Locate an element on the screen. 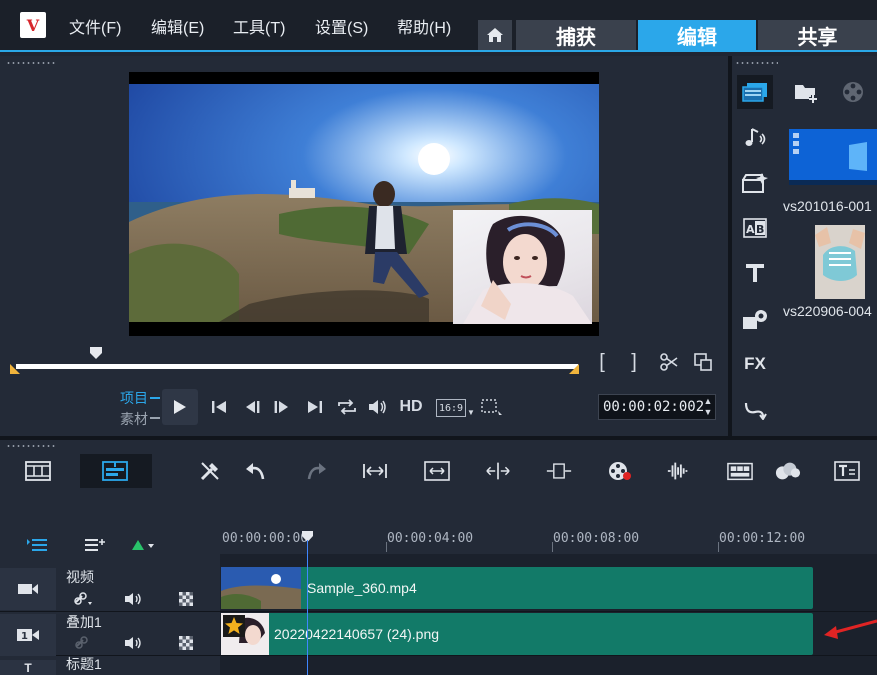 Image resolution: width=877 pixels, height=675 pixels. audio-mix-icon is located at coordinates (677, 471).